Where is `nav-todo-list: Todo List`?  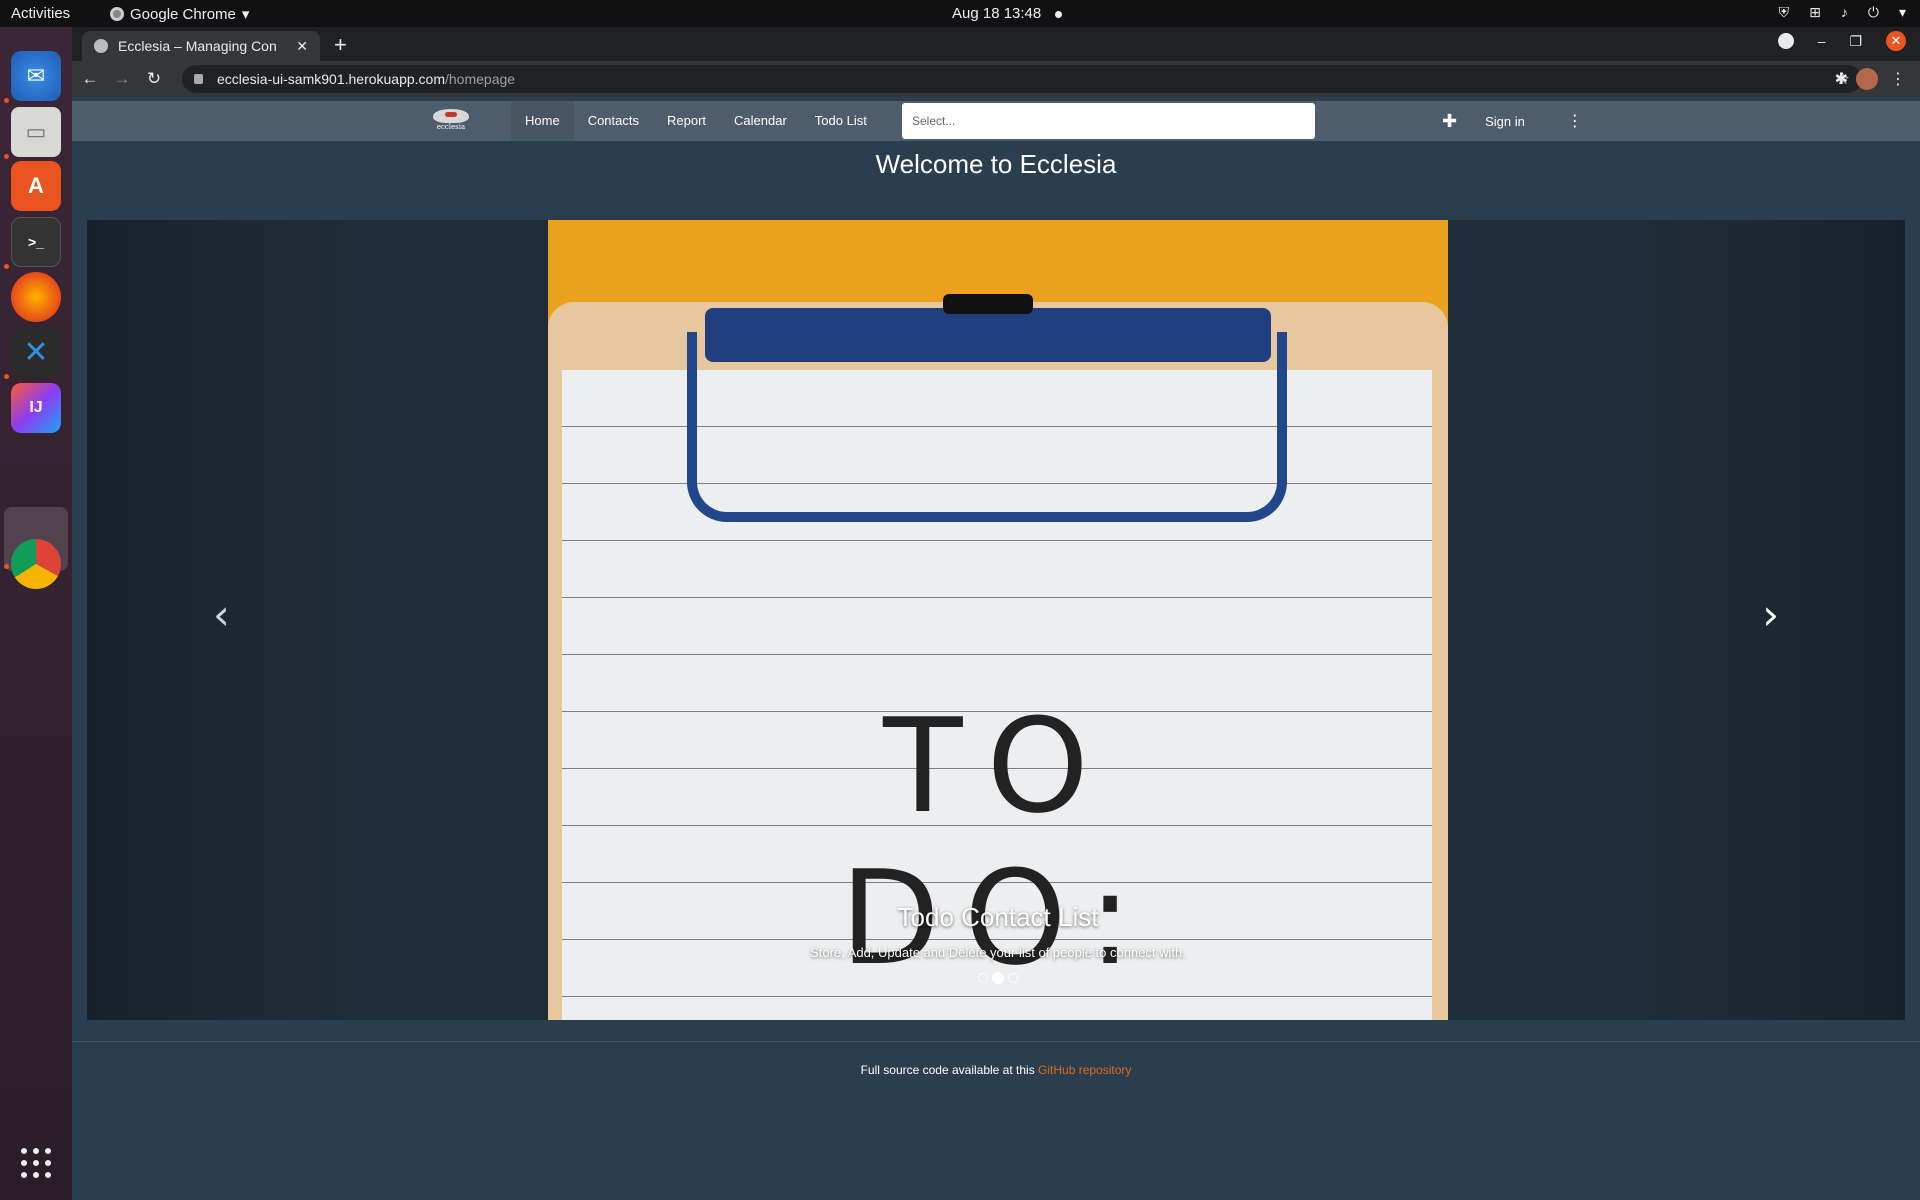
nav-todo-list: Todo List is located at coordinates (841, 121).